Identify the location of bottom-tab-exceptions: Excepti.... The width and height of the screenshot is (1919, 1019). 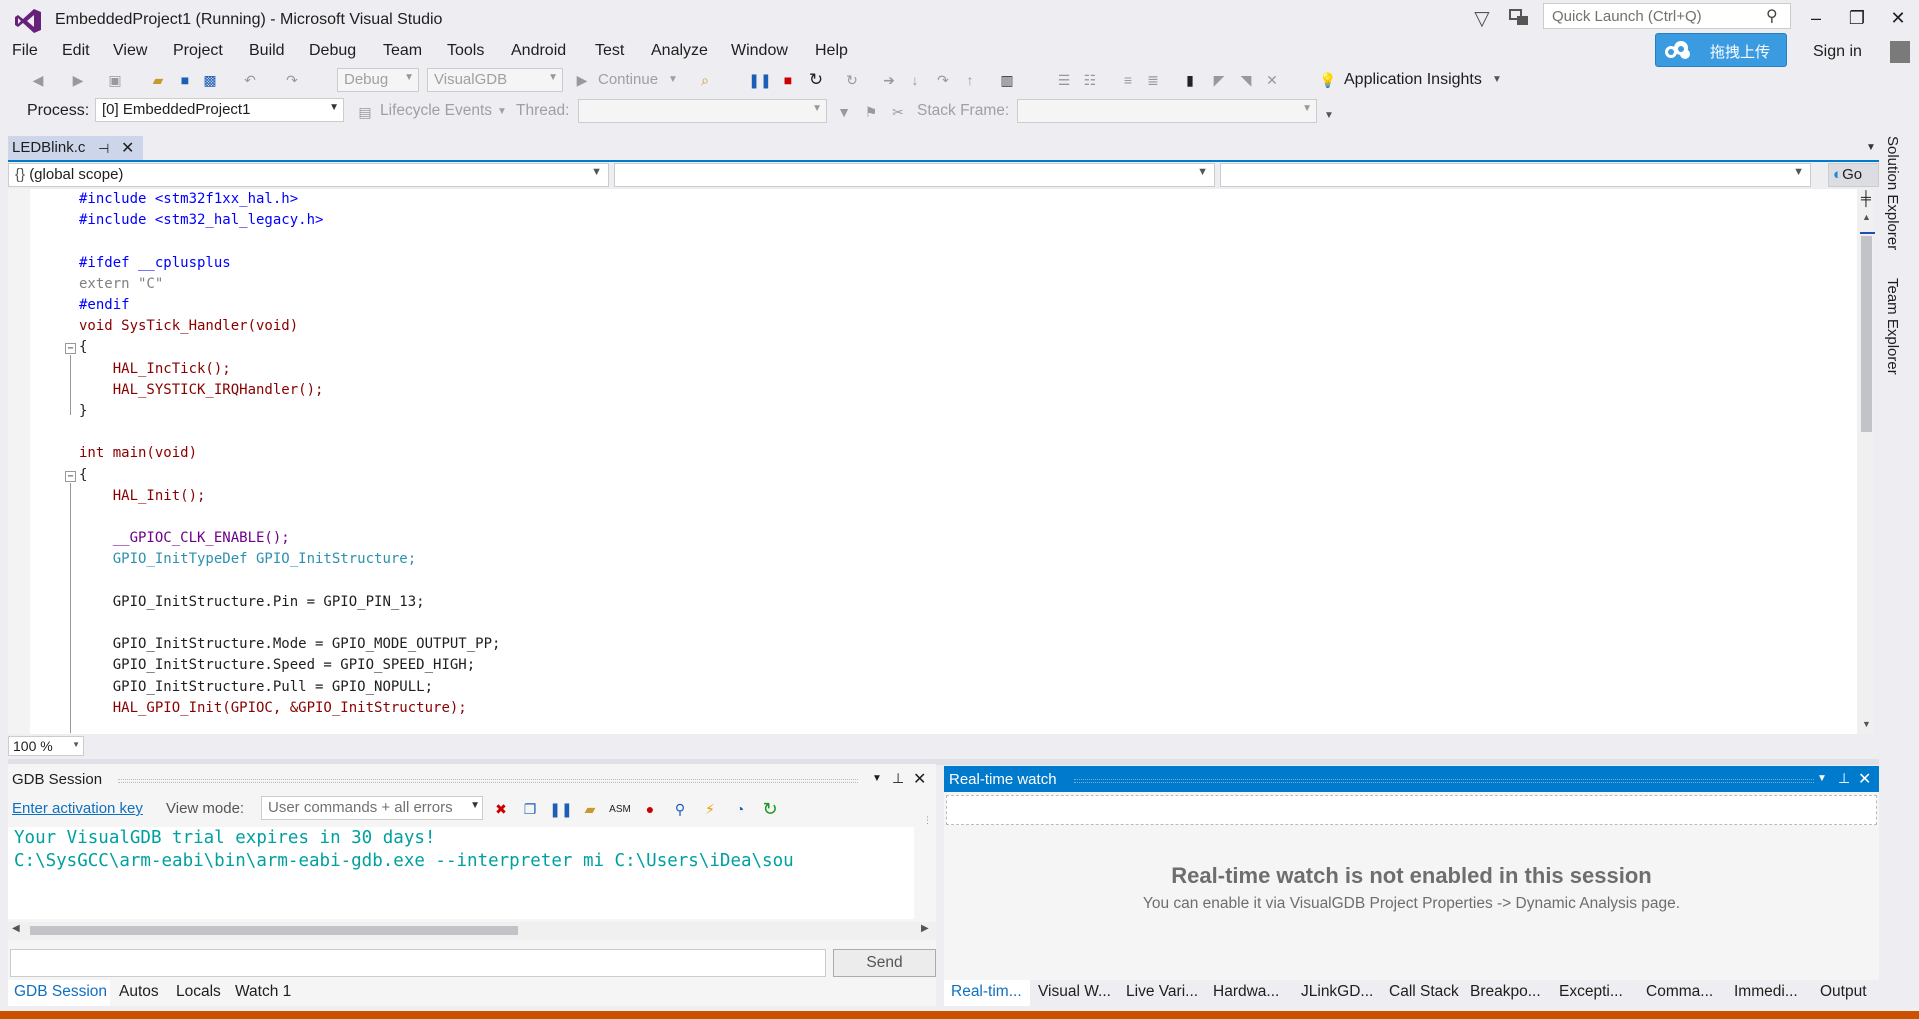
(1591, 992).